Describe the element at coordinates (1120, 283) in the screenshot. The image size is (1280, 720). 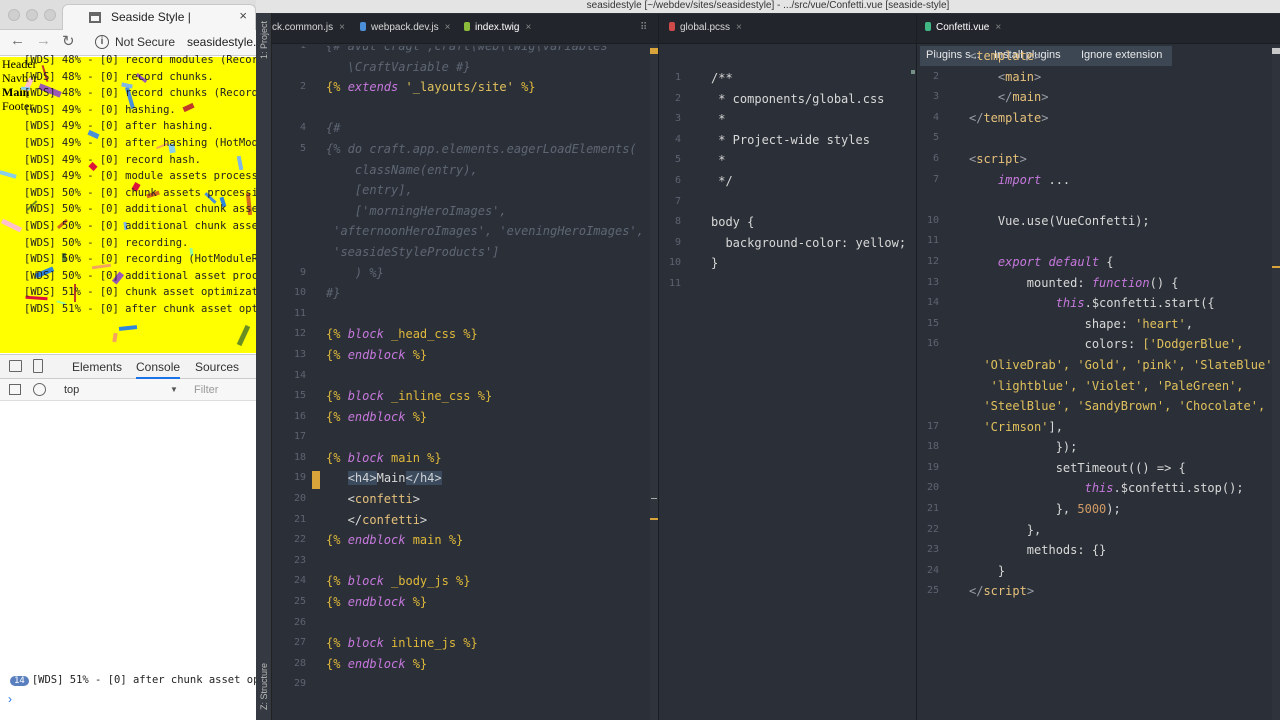
I see `code-line: mounted: function() {` at that location.